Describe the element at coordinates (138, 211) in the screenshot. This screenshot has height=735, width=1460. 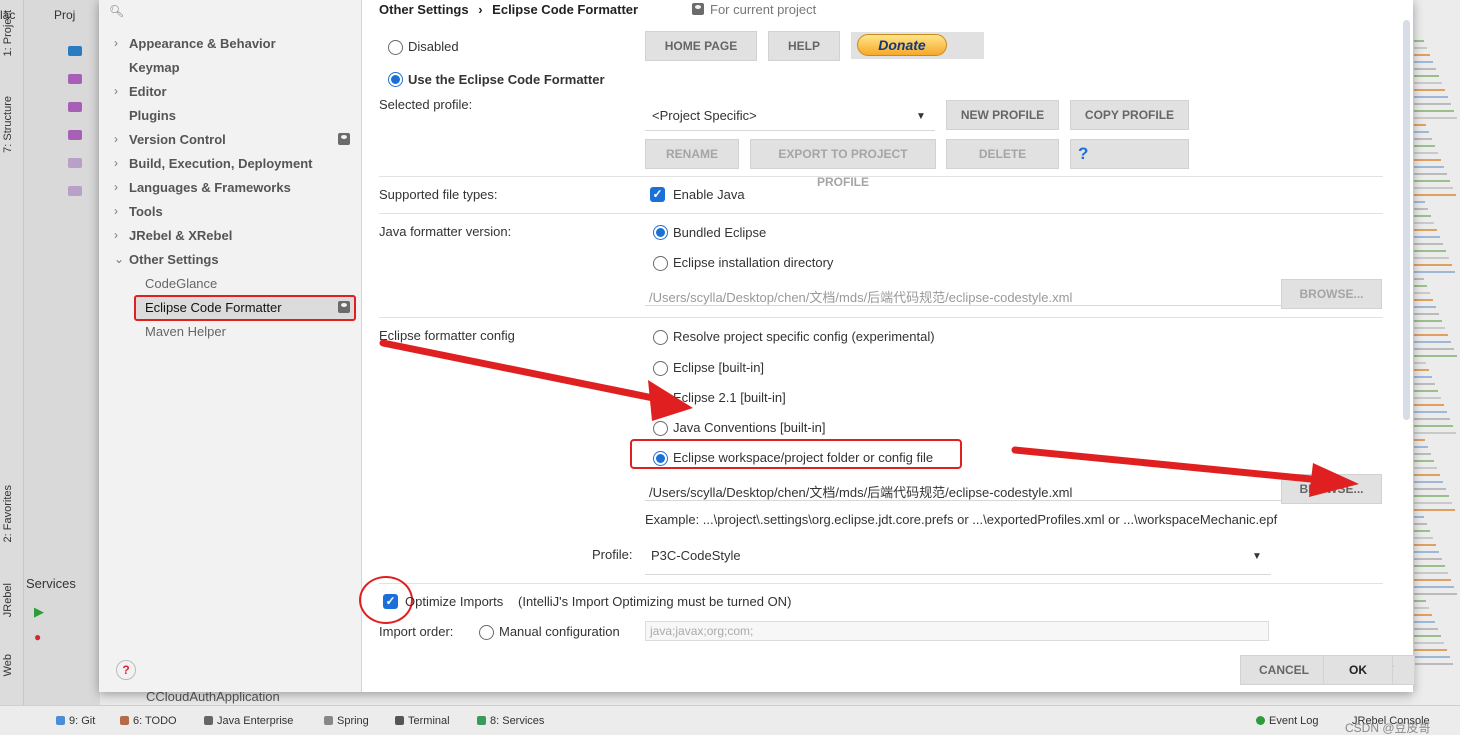
I see `nav-item-tools: › Tools` at that location.